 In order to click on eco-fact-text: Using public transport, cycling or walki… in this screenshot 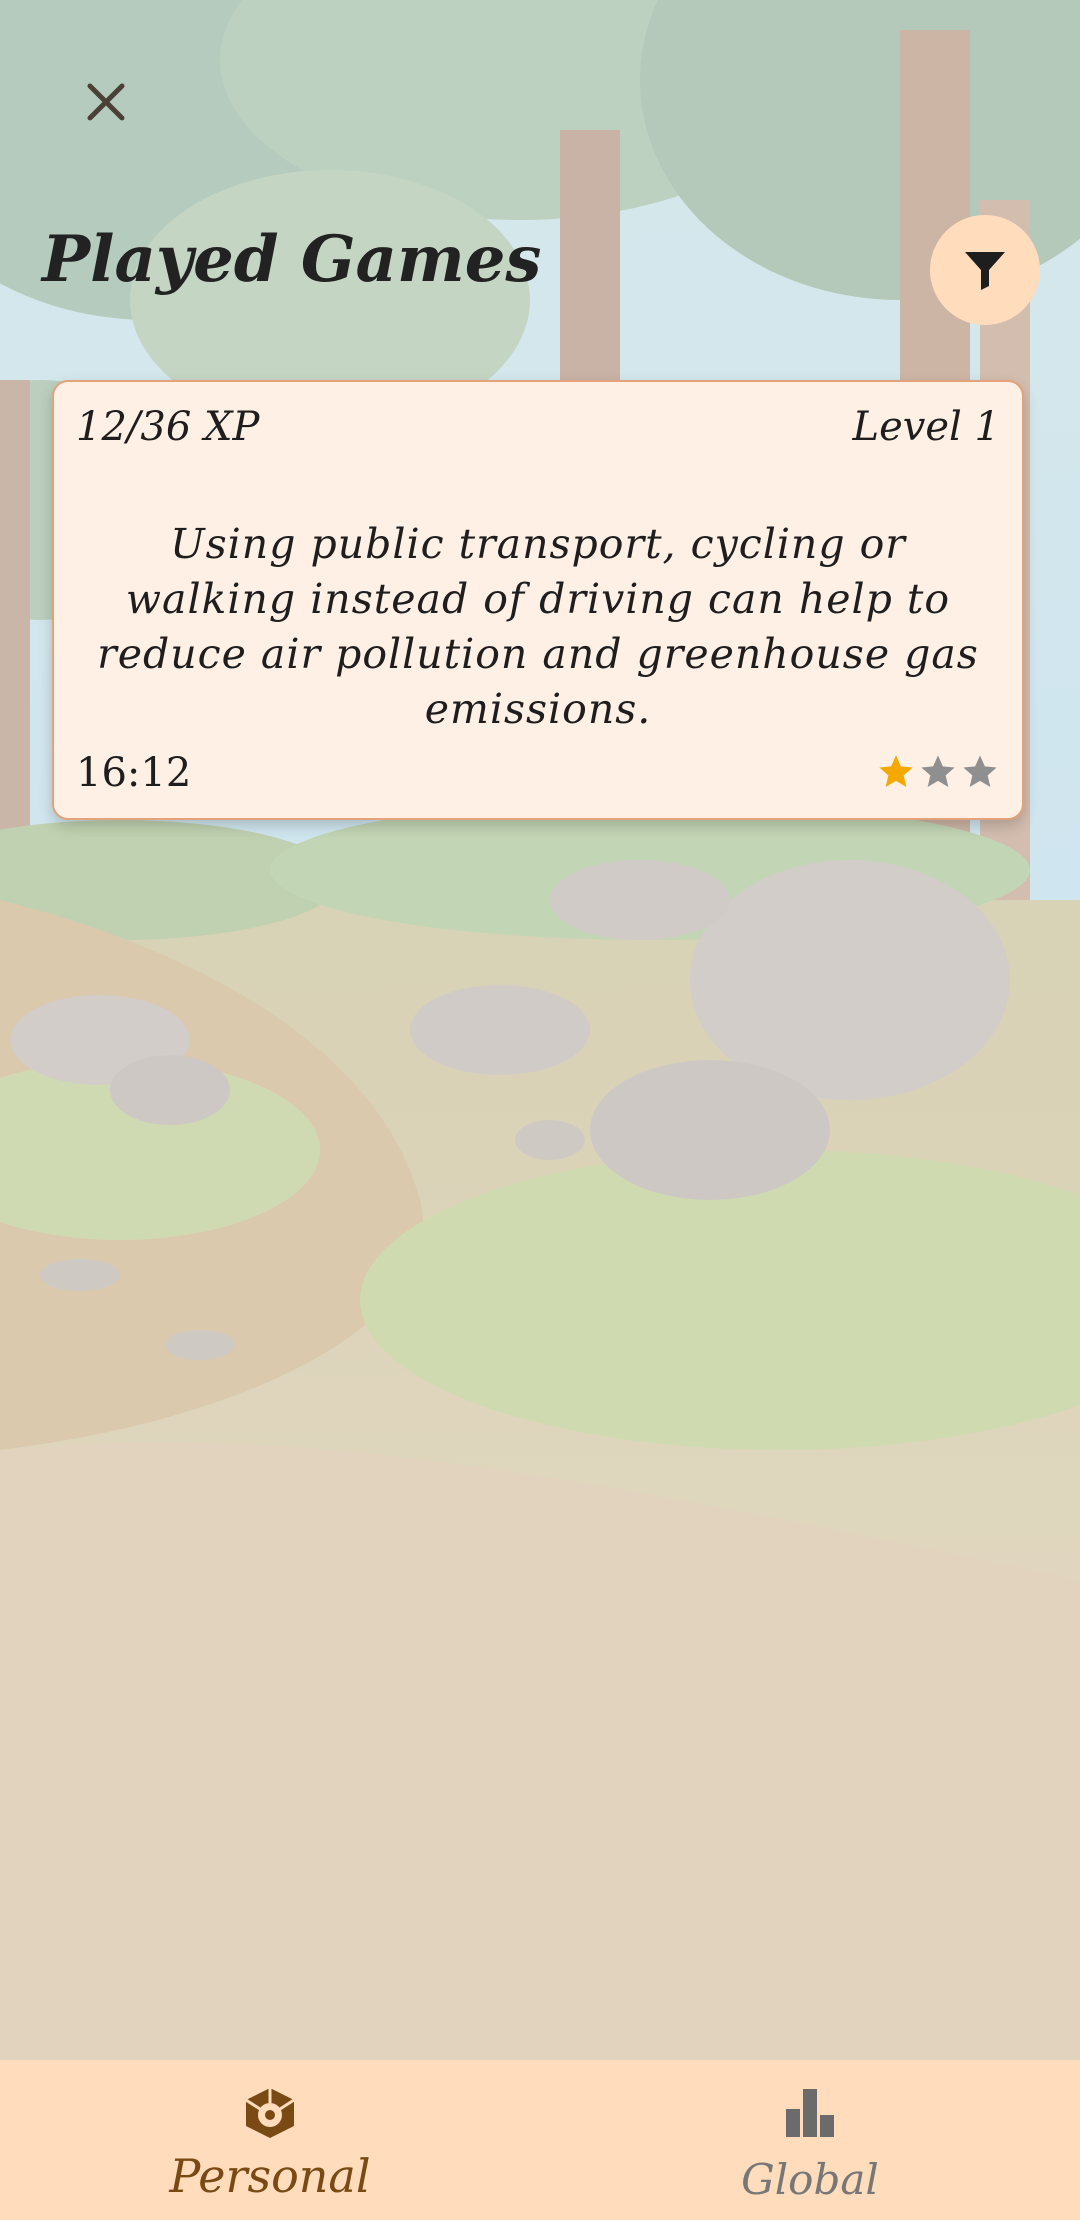, I will do `click(538, 626)`.